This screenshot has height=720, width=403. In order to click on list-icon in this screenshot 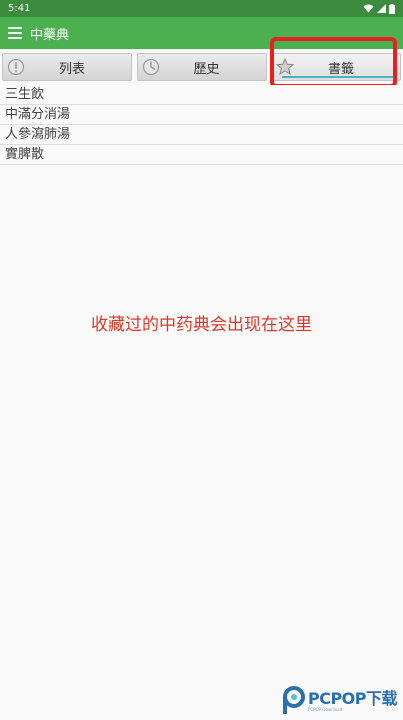, I will do `click(16, 67)`.